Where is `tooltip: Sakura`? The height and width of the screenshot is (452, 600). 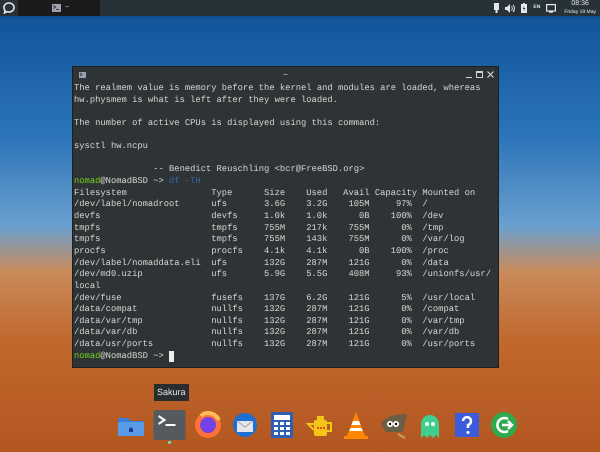
tooltip: Sakura is located at coordinates (171, 392).